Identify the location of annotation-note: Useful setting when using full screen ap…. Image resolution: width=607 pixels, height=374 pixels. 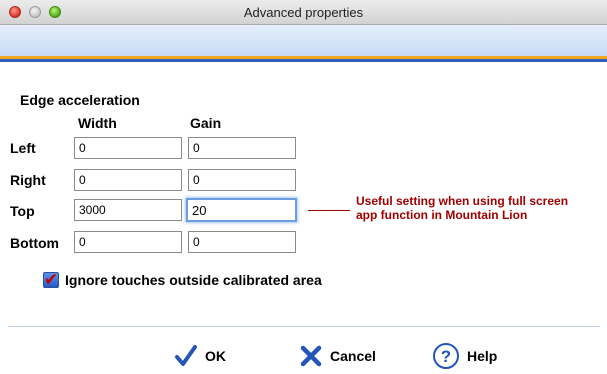
(476, 208).